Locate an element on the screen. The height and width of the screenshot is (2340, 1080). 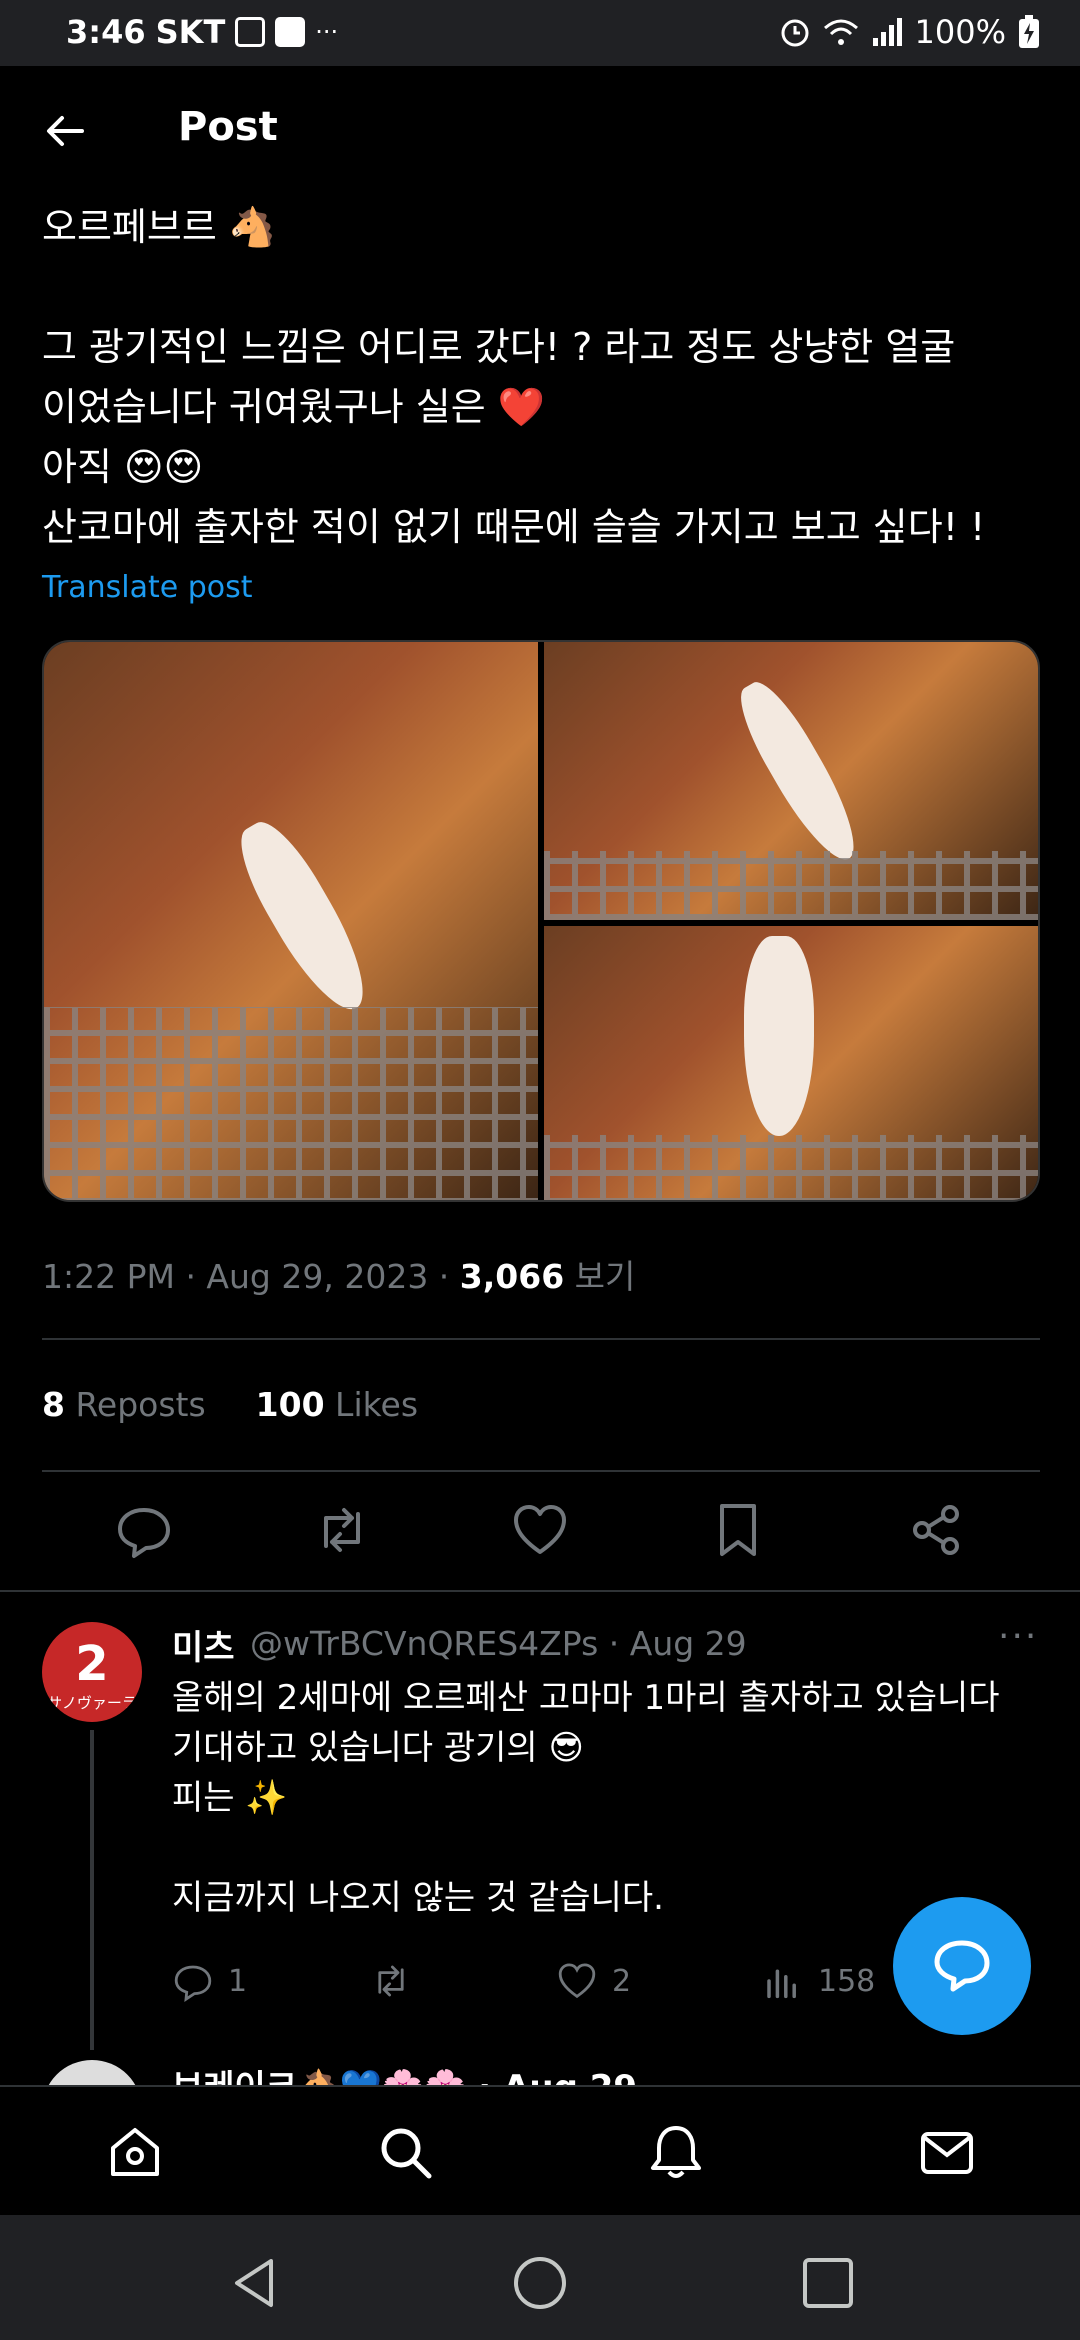
file-notification-icon is located at coordinates (290, 32).